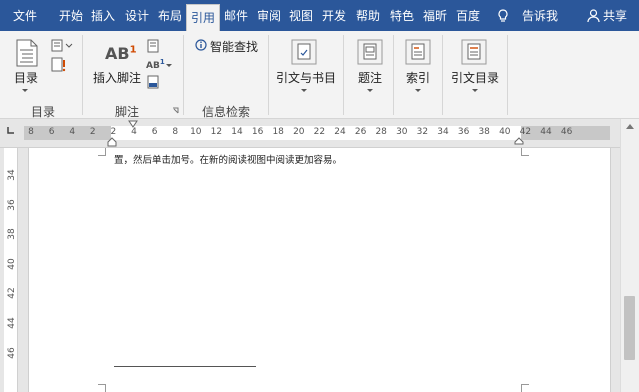 This screenshot has width=639, height=392. What do you see at coordinates (593, 16) in the screenshot?
I see `person-icon` at bounding box center [593, 16].